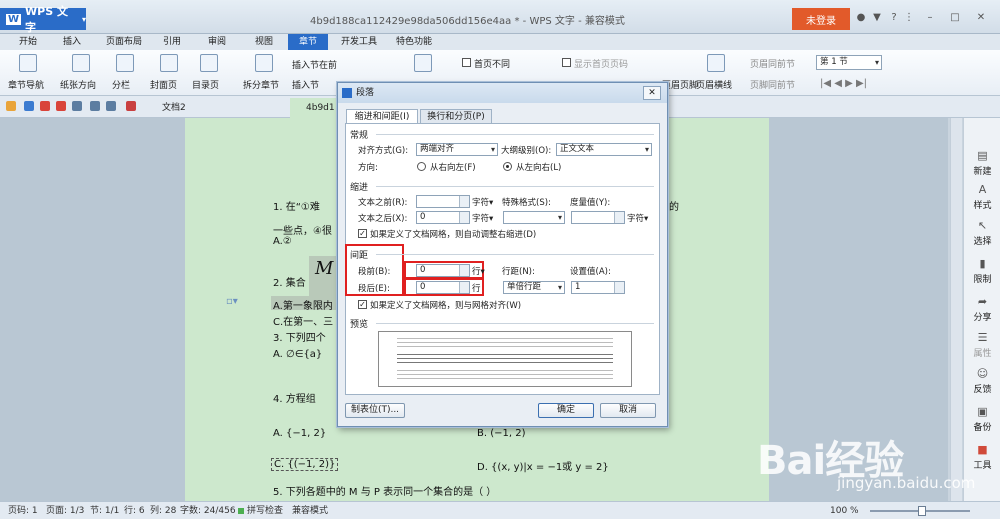 The width and height of the screenshot is (1000, 519). What do you see at coordinates (81, 63) in the screenshot?
I see `orientation-icon` at bounding box center [81, 63].